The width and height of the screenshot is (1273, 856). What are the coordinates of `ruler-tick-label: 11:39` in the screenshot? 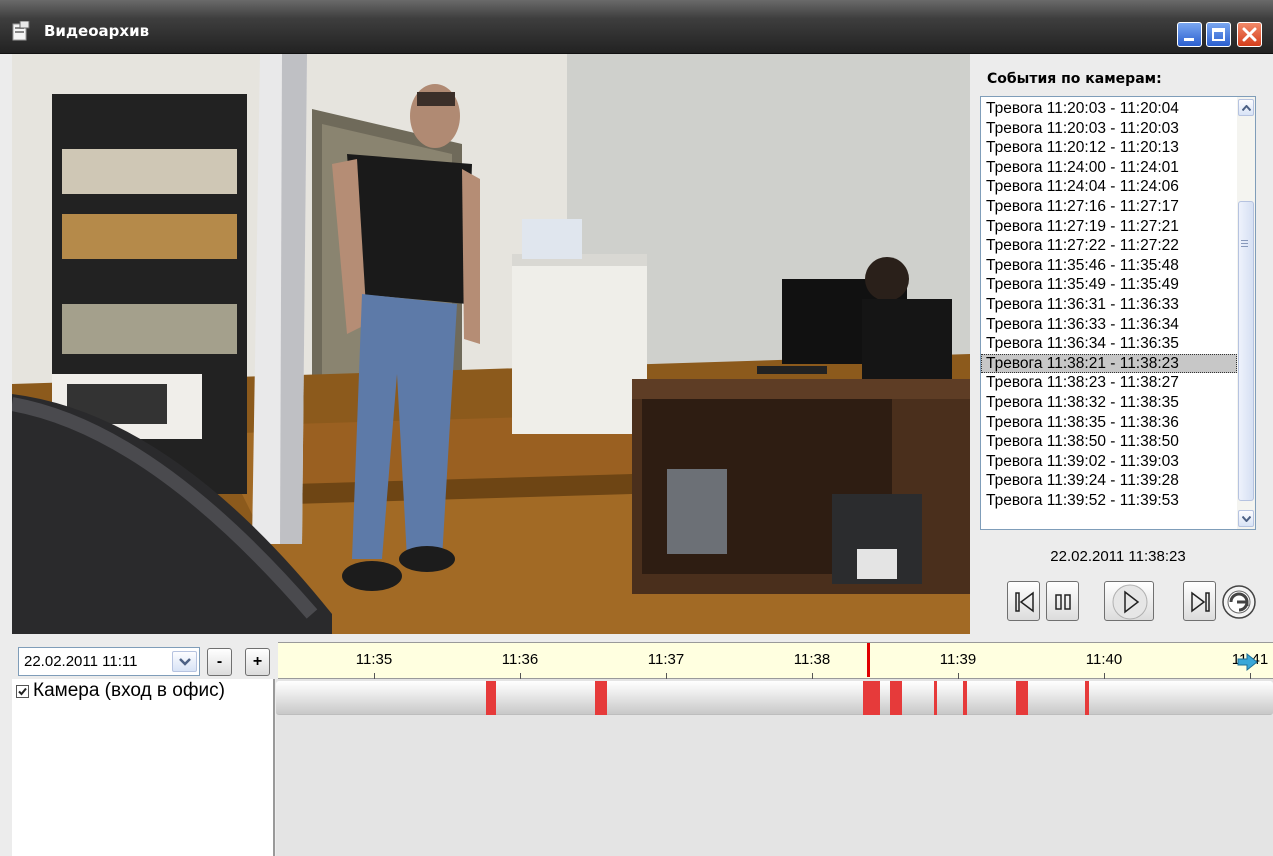 It's located at (958, 659).